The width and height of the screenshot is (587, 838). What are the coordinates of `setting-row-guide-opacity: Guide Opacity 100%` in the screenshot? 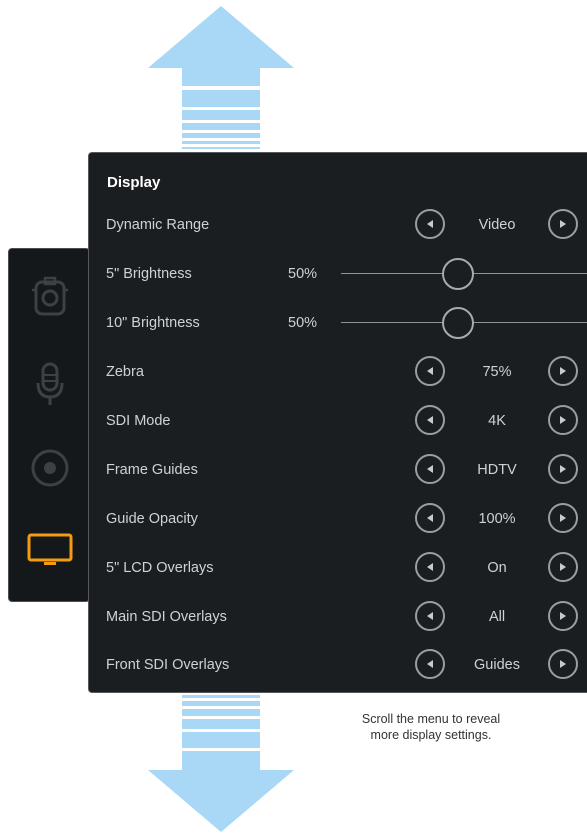 It's located at (338, 519).